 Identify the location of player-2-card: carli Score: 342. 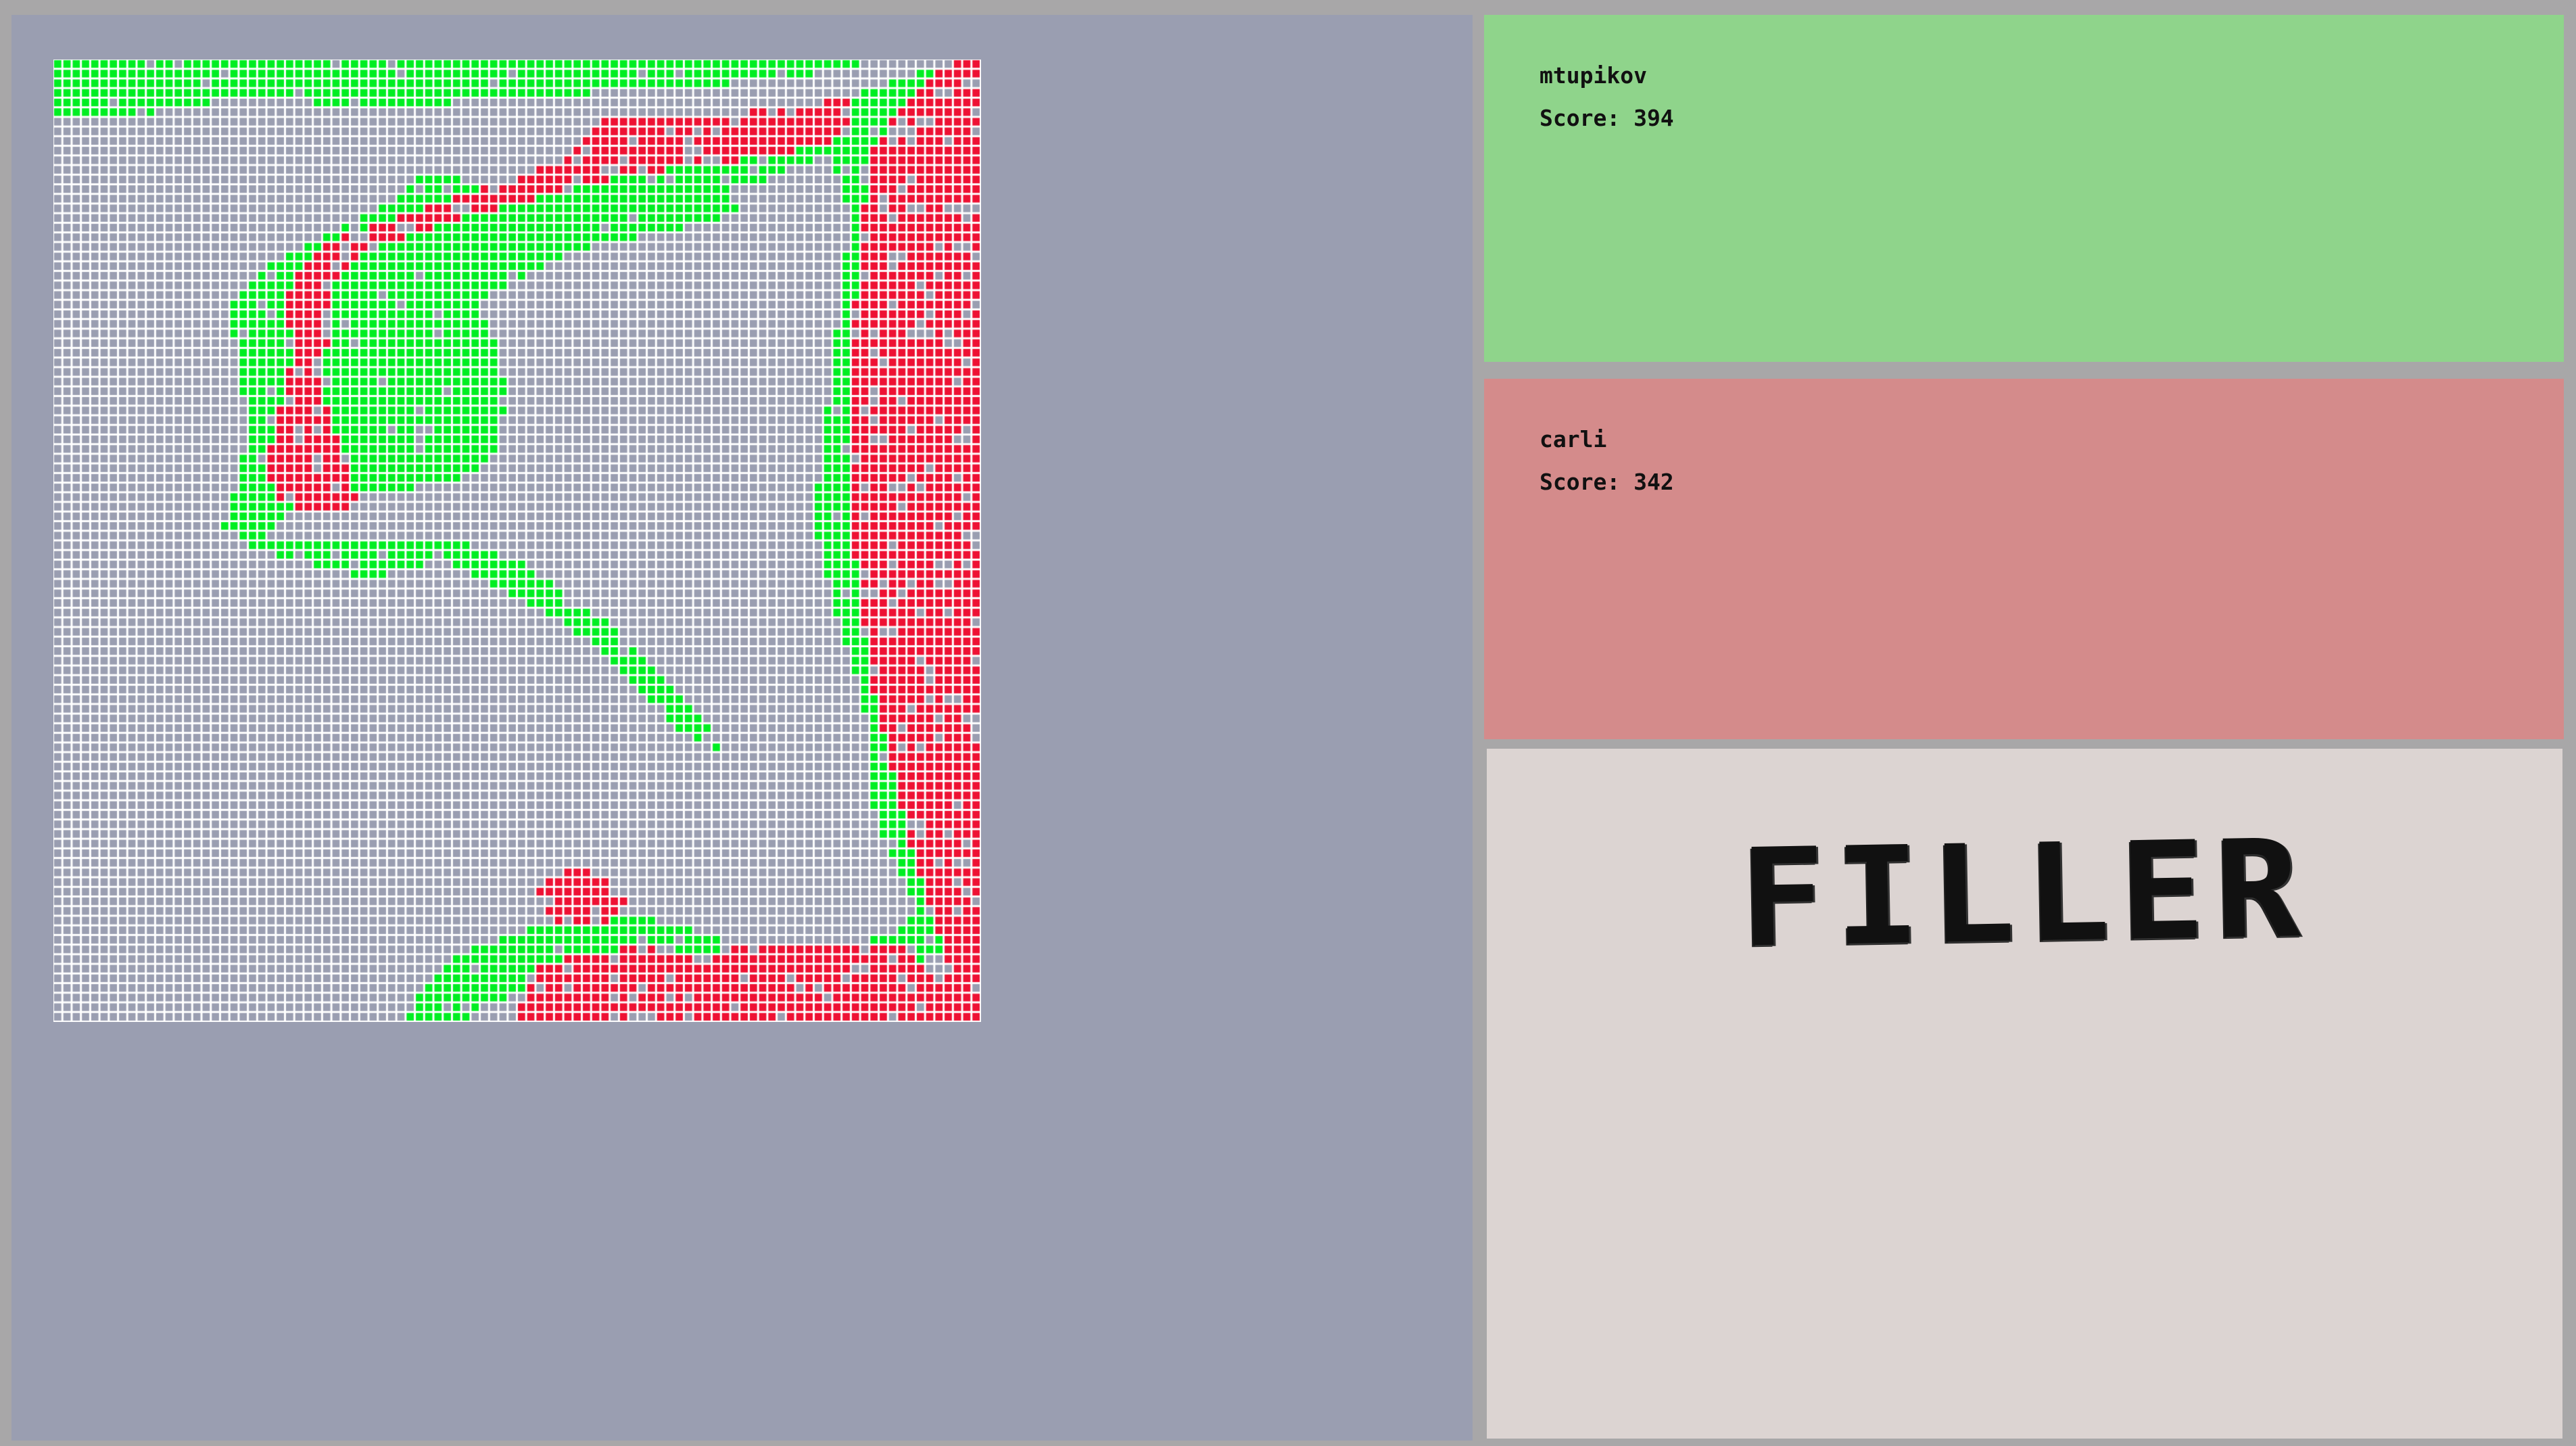
(2024, 559).